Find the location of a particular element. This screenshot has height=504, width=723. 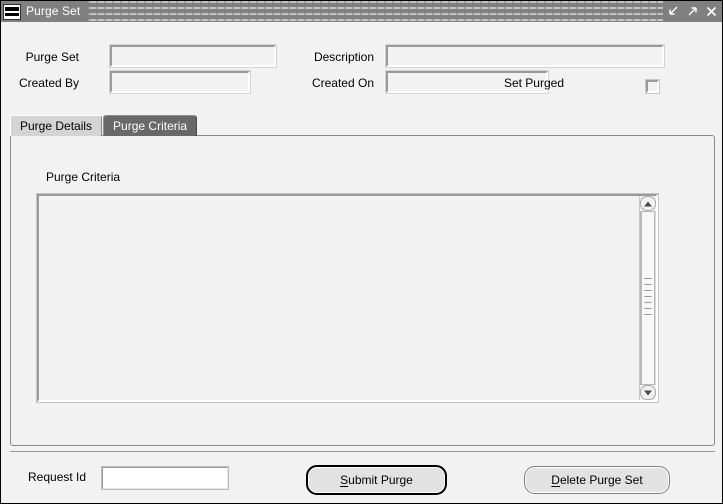

set-purged-checkbox is located at coordinates (652, 86).